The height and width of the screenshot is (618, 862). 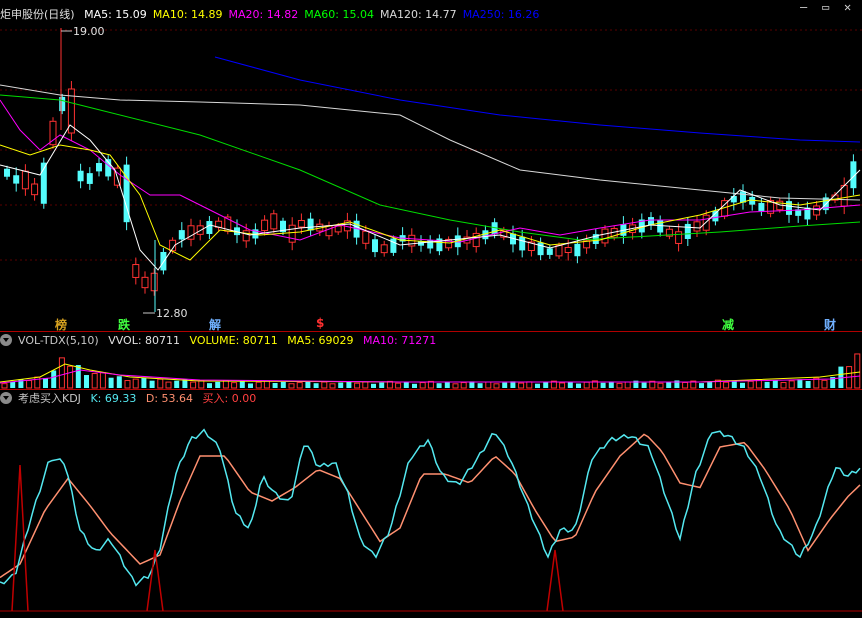 I want to click on low-label: 12.80, so click(x=172, y=313).